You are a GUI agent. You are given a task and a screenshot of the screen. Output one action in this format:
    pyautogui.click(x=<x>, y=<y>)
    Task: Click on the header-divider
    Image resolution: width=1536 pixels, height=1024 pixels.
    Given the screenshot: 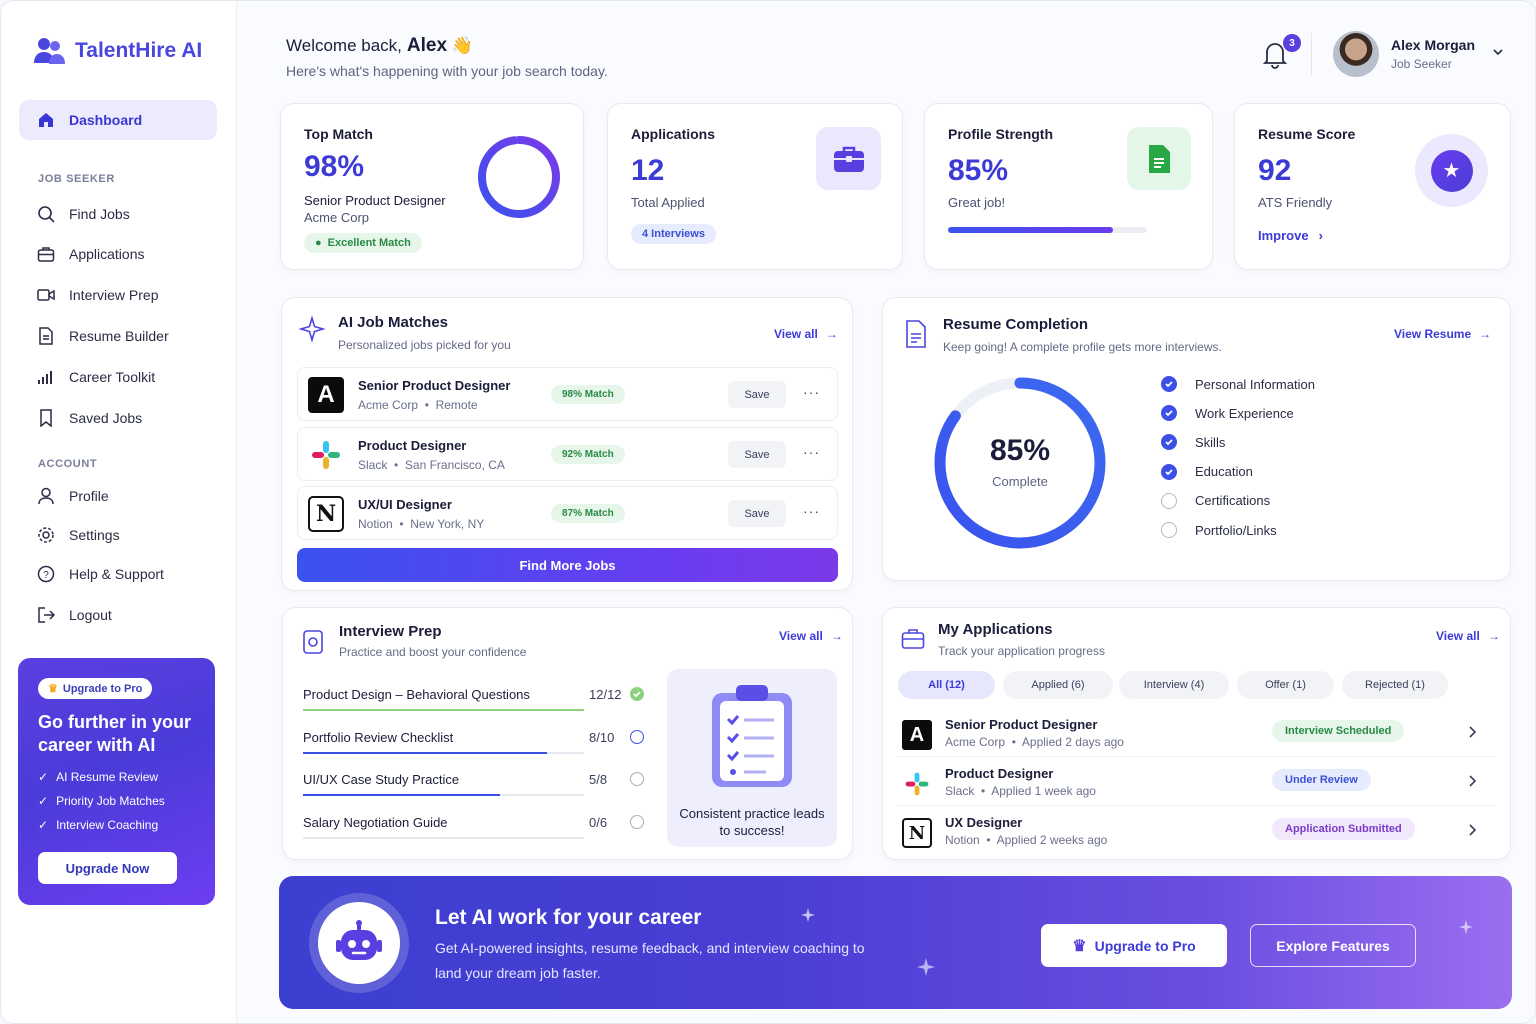 What is the action you would take?
    pyautogui.click(x=1311, y=54)
    